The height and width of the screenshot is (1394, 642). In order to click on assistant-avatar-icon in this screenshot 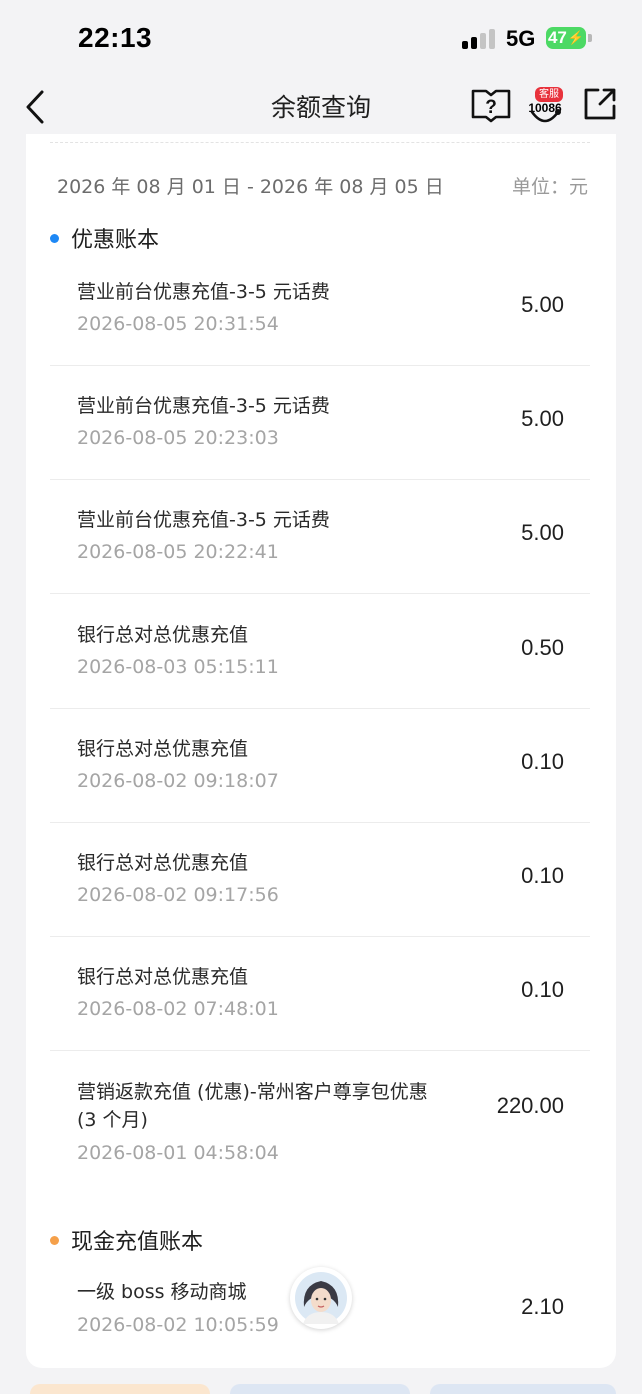, I will do `click(321, 1298)`.